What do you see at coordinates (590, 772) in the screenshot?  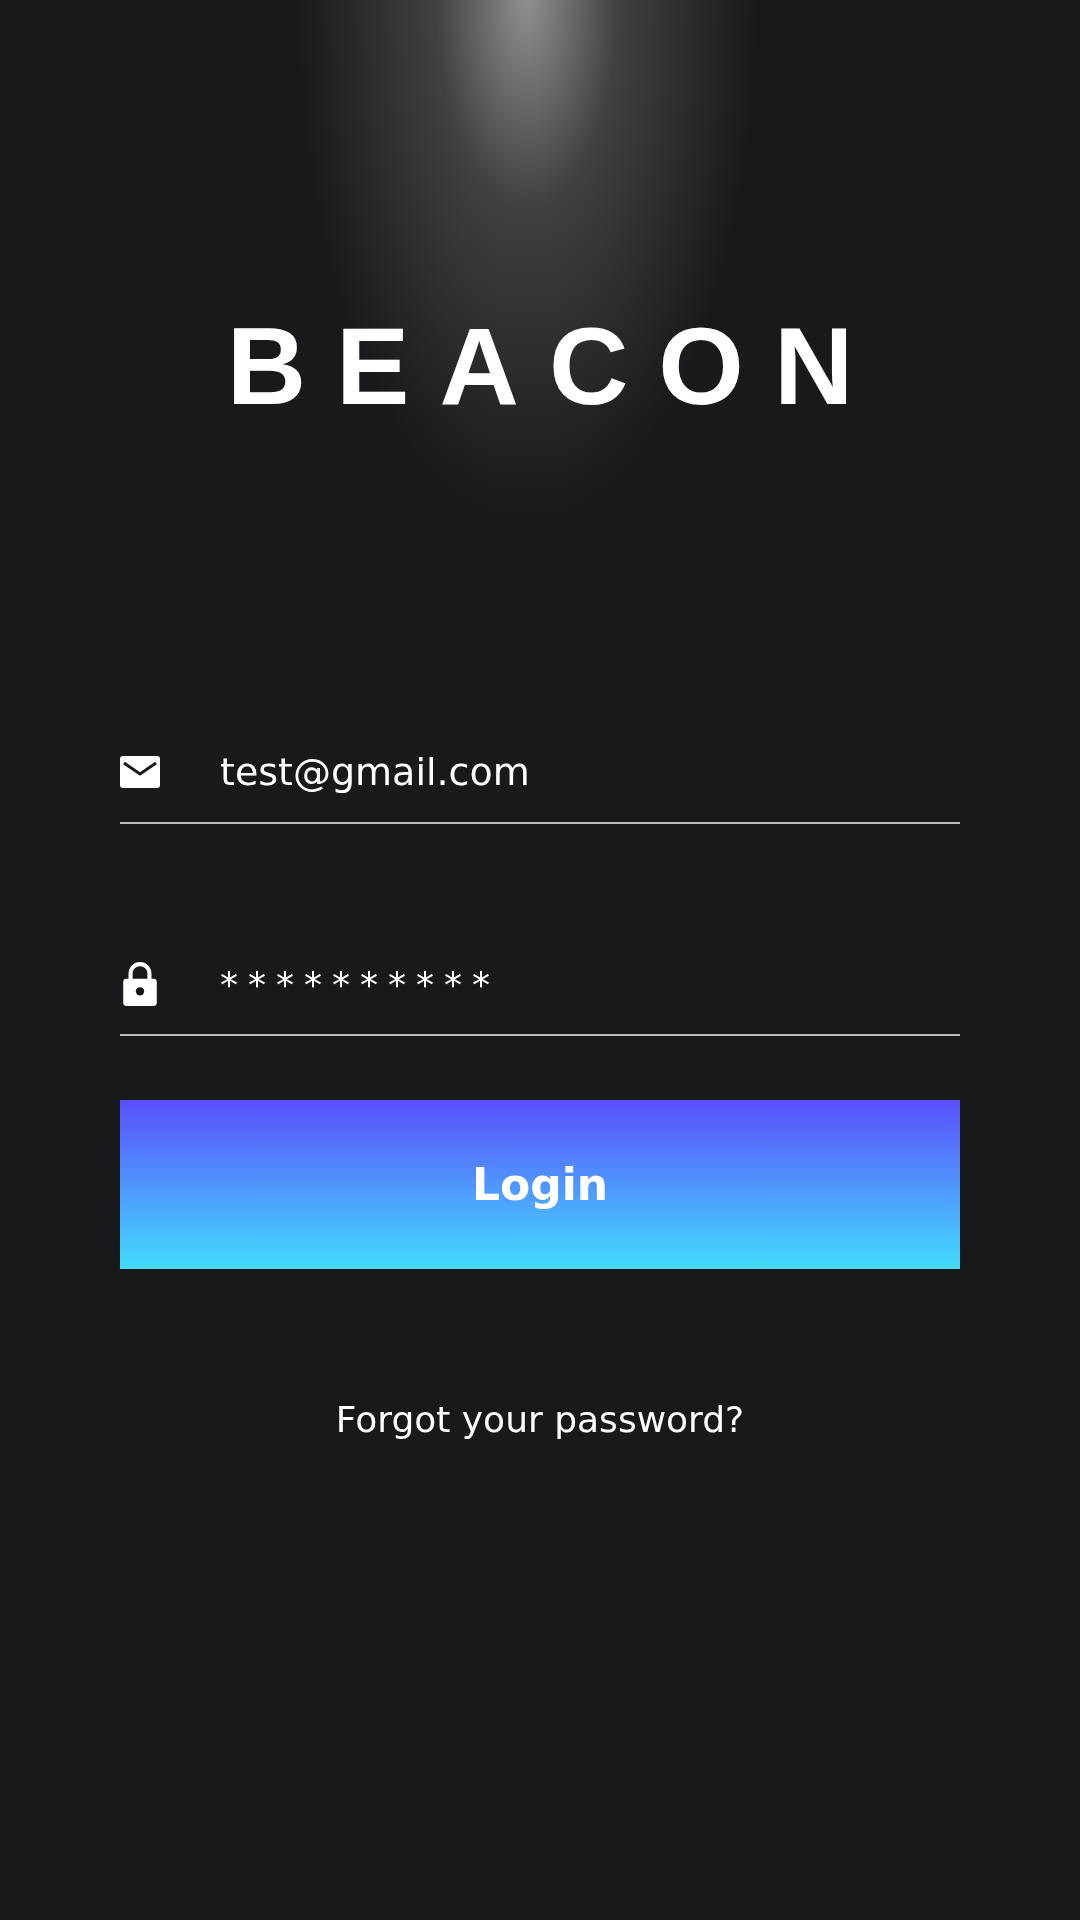 I see `email-field: test@gmail.com` at bounding box center [590, 772].